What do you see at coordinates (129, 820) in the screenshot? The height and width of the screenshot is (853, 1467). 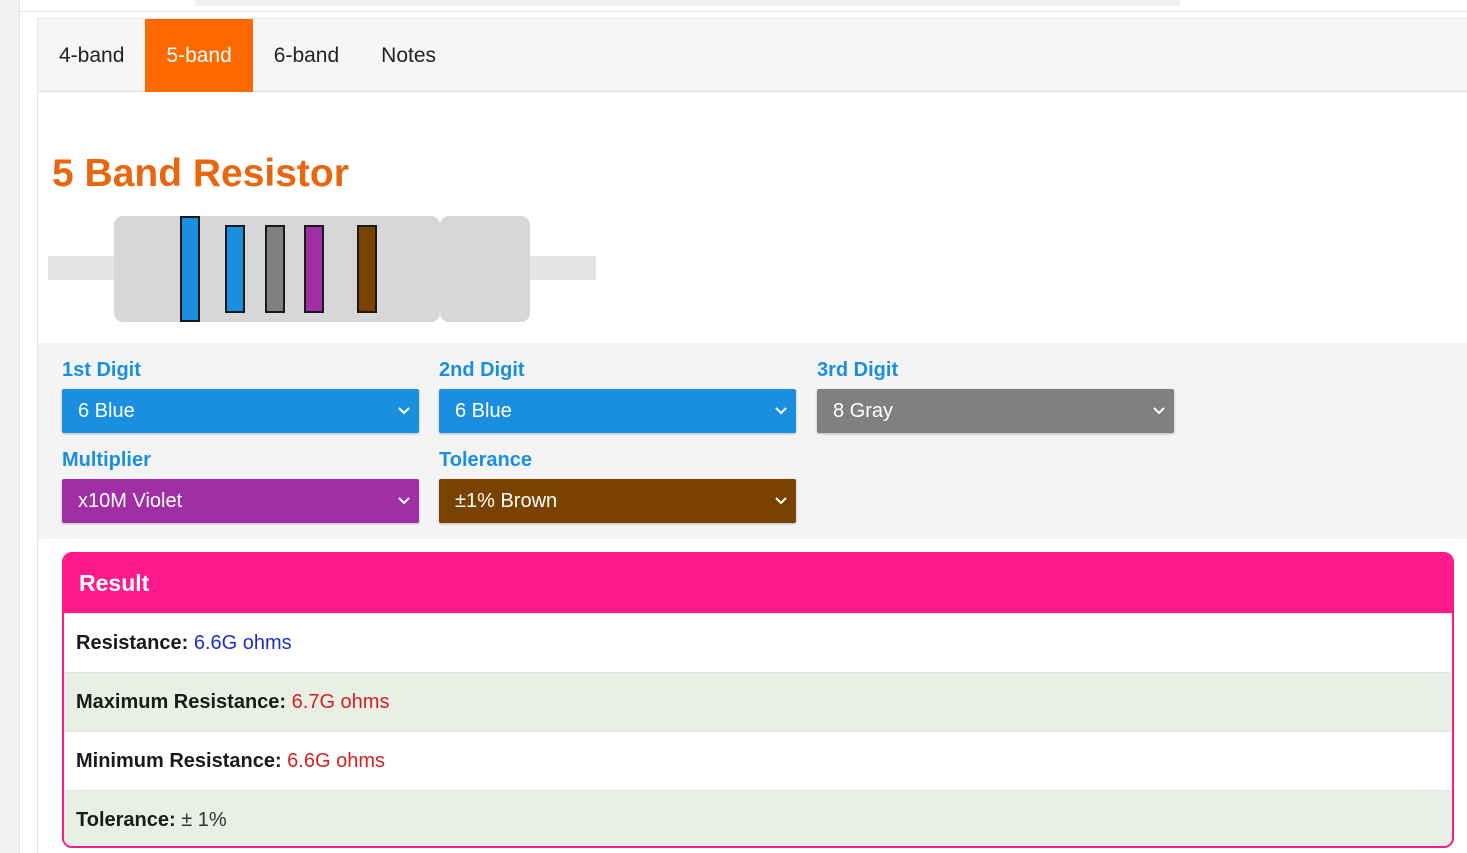 I see `result-key: Tolerance:` at bounding box center [129, 820].